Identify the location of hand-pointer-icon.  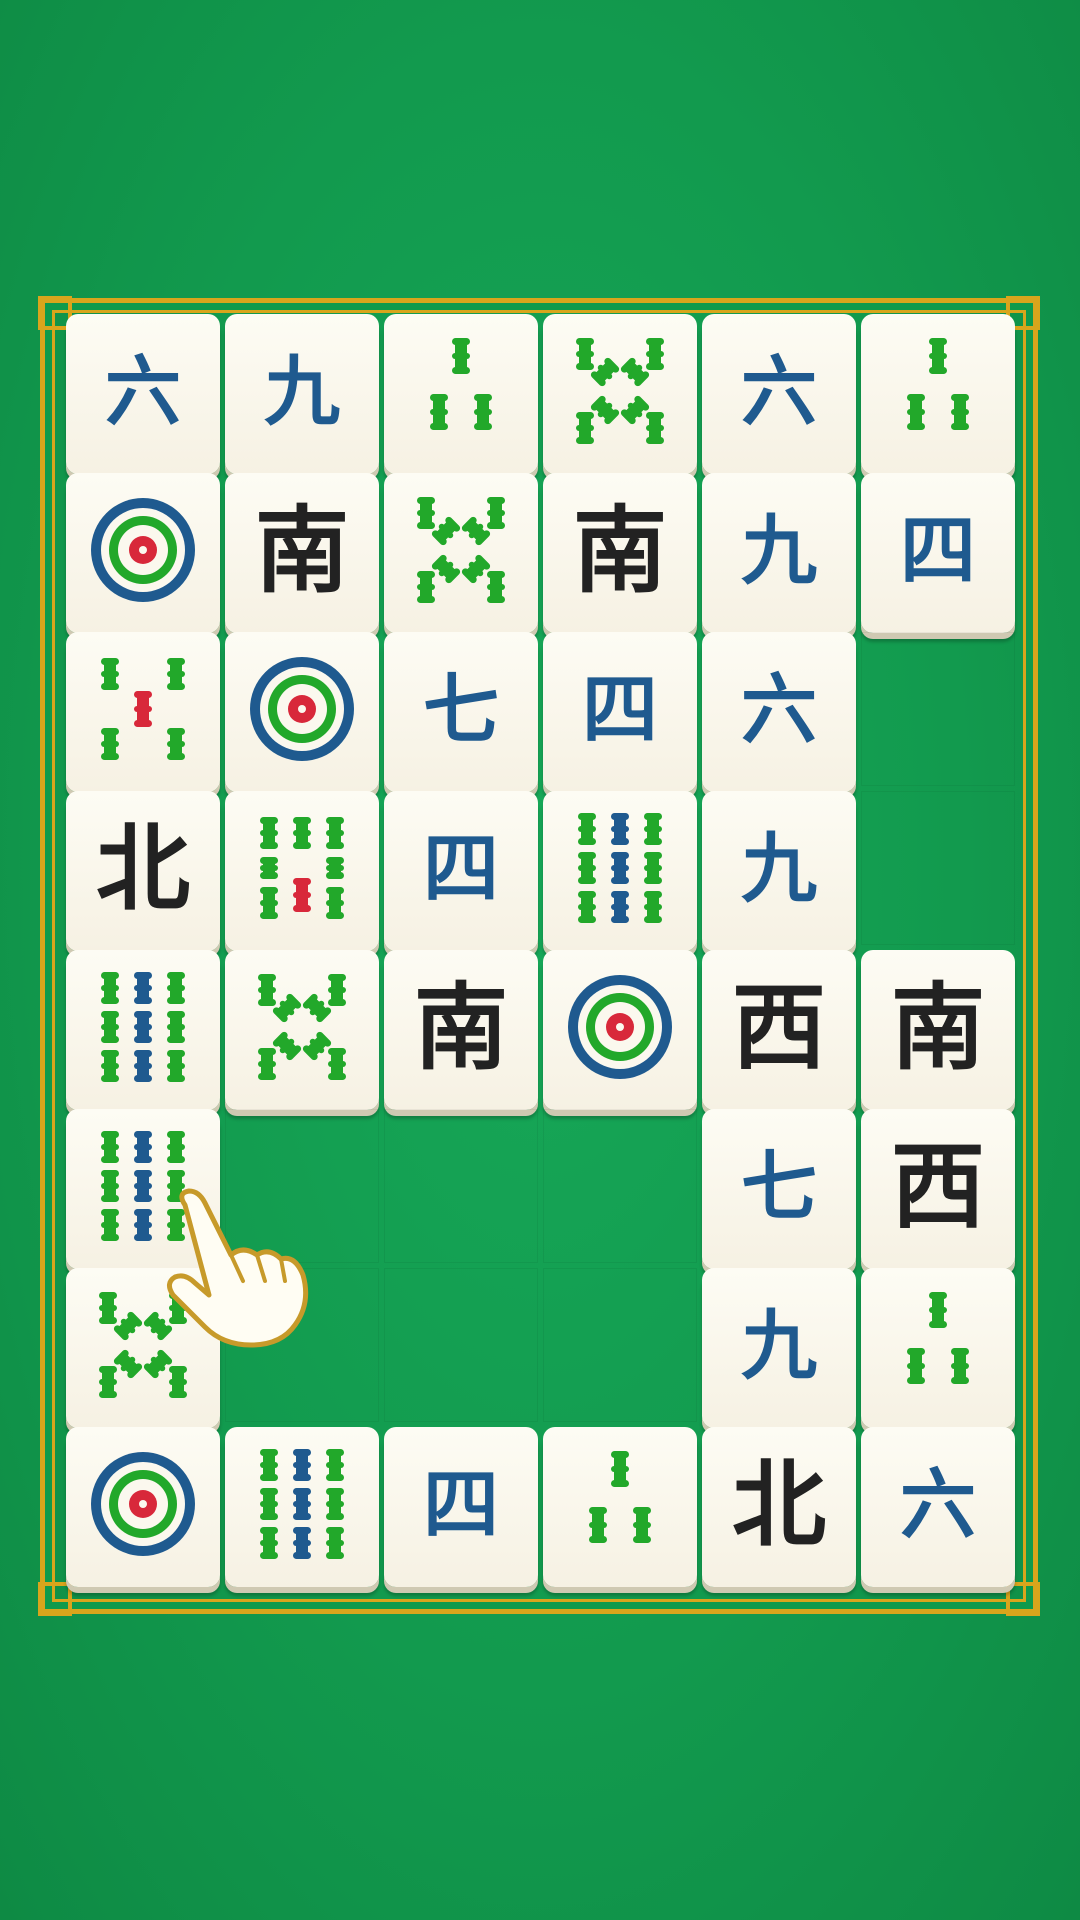
(238, 1268).